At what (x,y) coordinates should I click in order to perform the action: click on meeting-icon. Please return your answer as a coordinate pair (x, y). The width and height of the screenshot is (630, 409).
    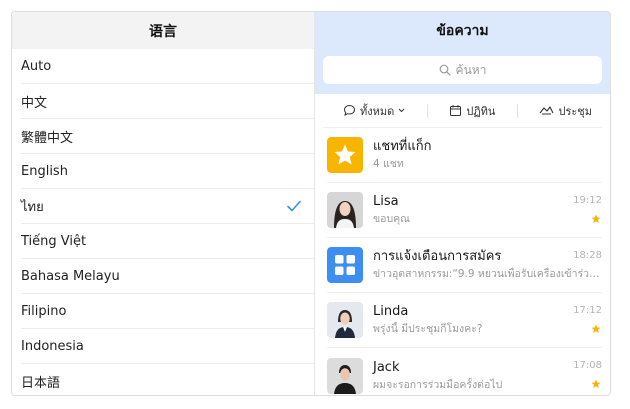
    Looking at the image, I should click on (547, 110).